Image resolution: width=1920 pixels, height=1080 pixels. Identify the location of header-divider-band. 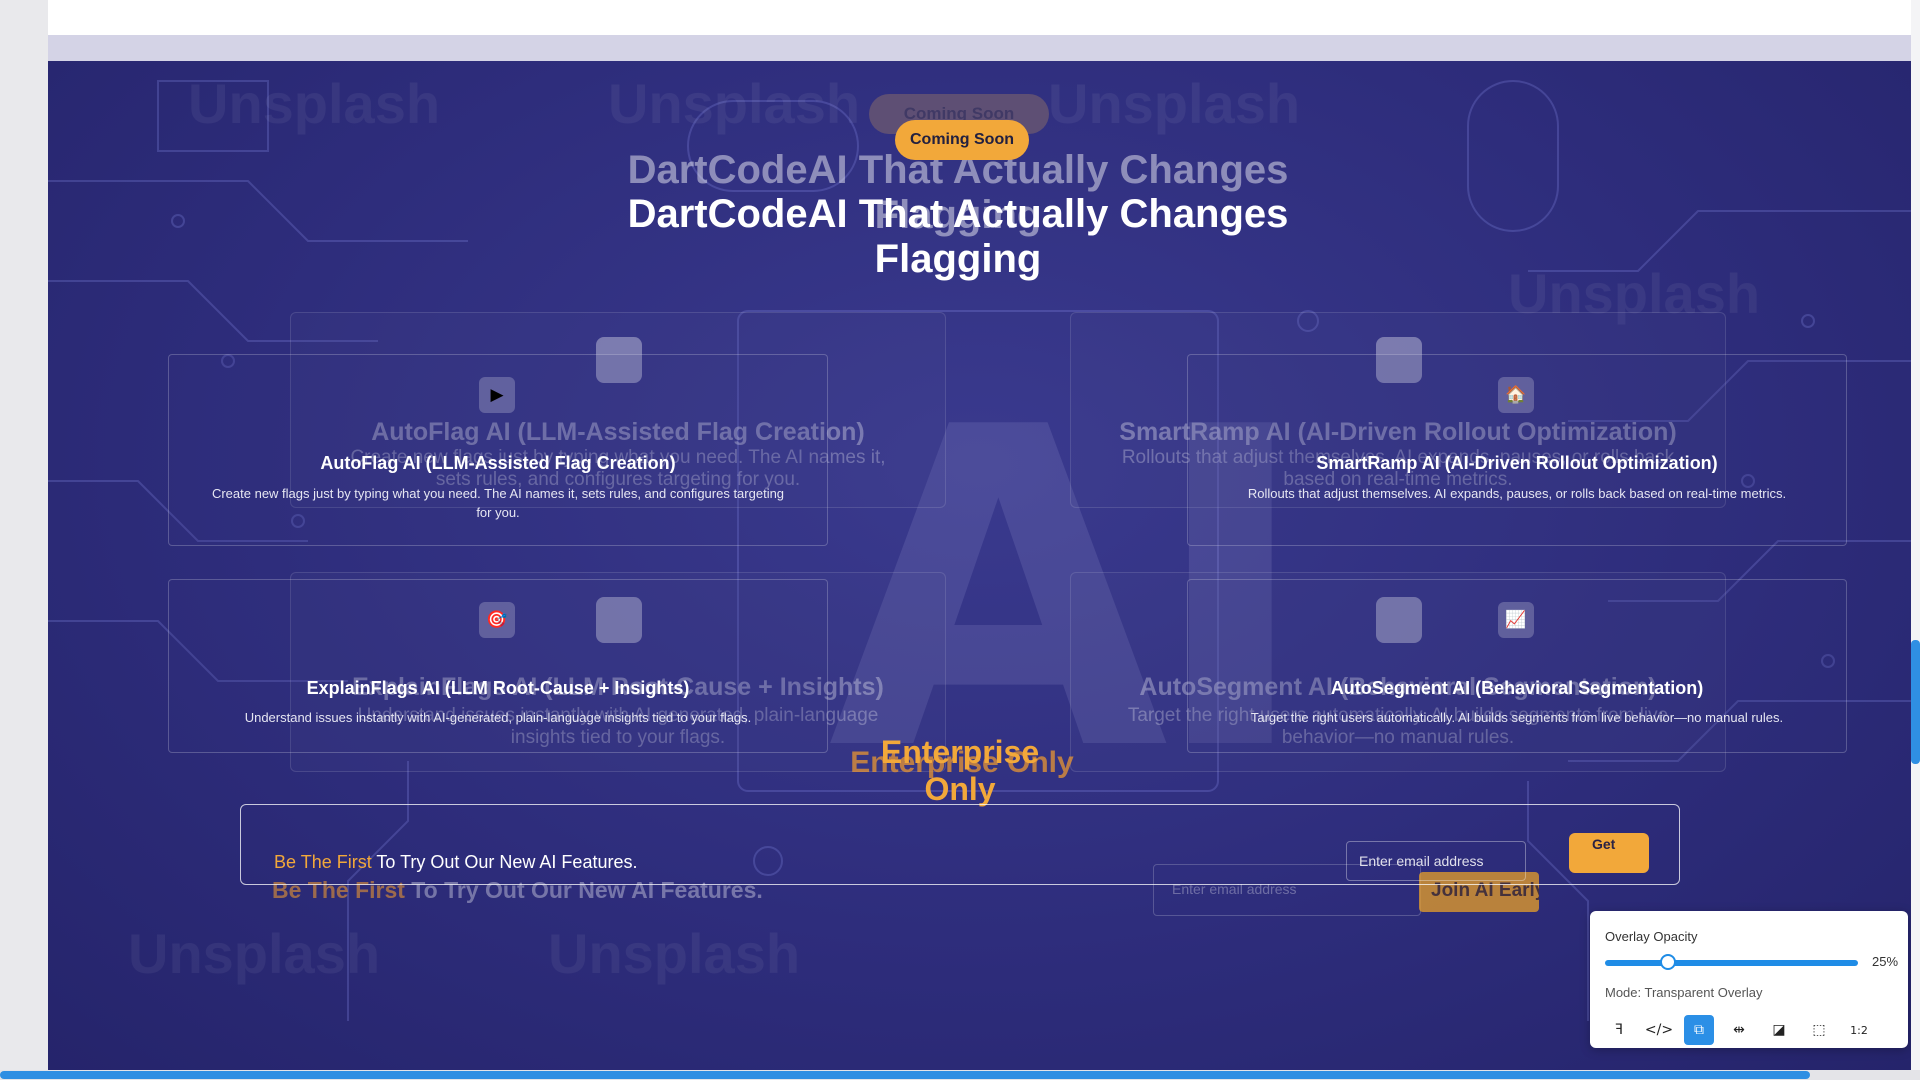
(979, 48).